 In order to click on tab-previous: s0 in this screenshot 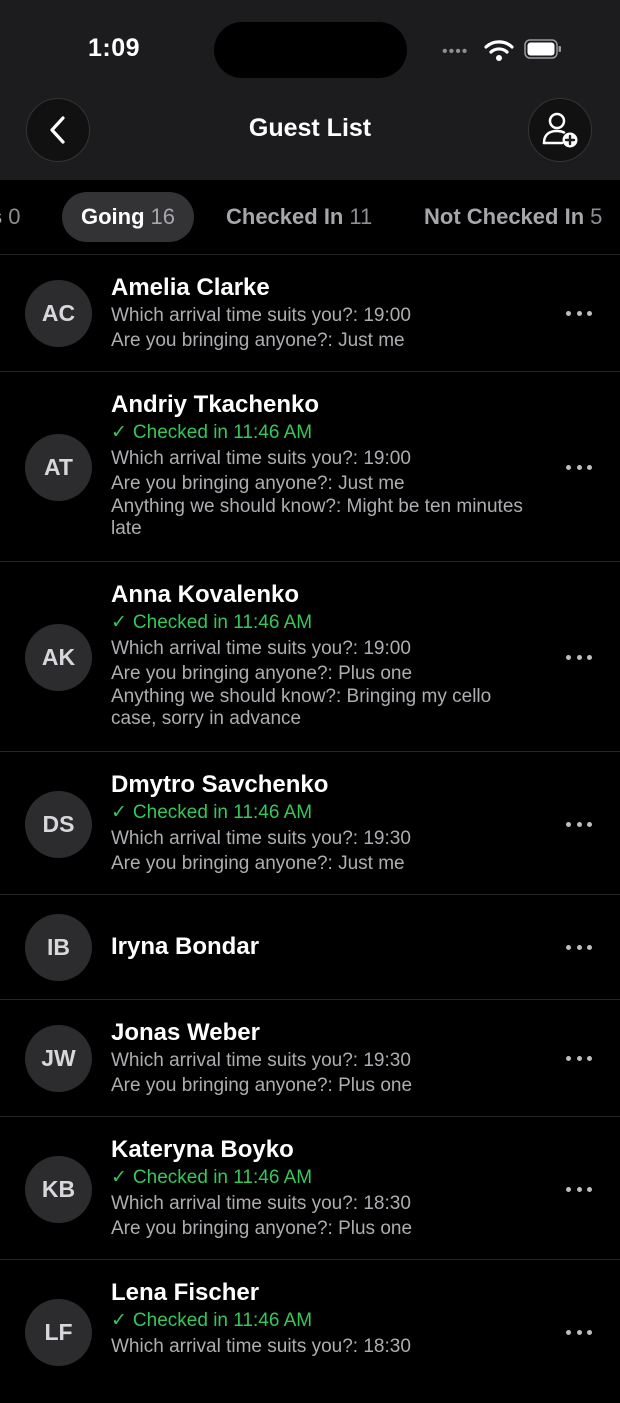, I will do `click(10, 217)`.